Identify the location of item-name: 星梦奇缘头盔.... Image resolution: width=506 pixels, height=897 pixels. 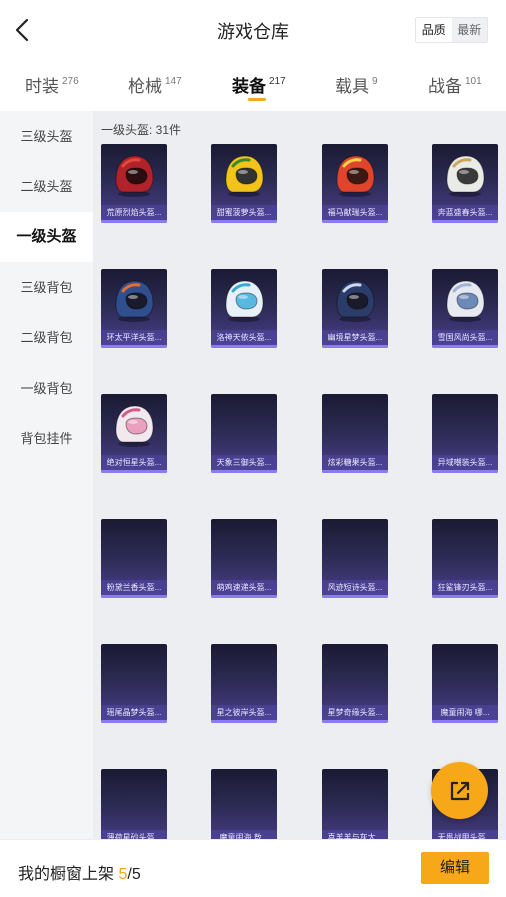
(355, 712).